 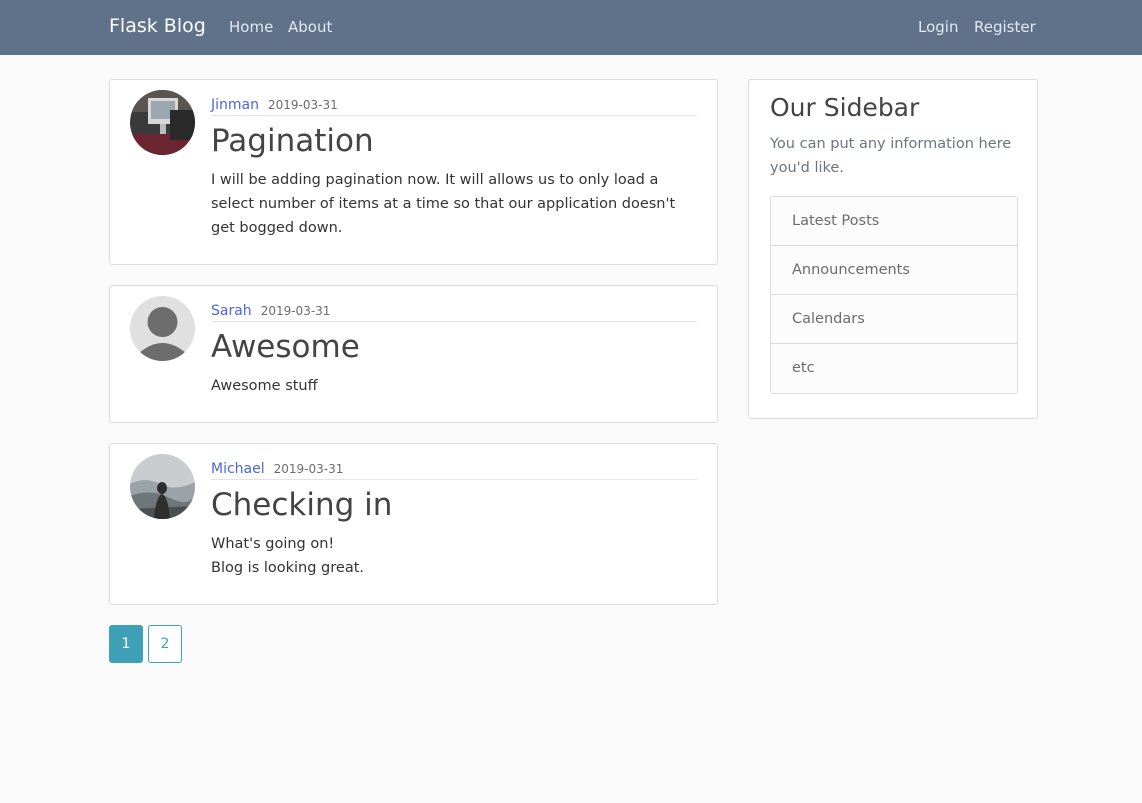 What do you see at coordinates (938, 27) in the screenshot?
I see `nav-login-link: Login` at bounding box center [938, 27].